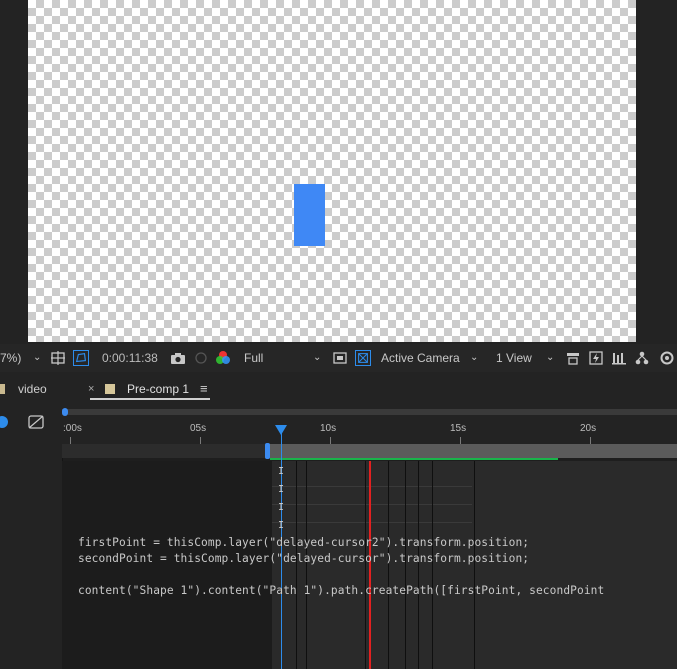 This screenshot has width=677, height=669. Describe the element at coordinates (369, 412) in the screenshot. I see `time-navigator-bar` at that location.